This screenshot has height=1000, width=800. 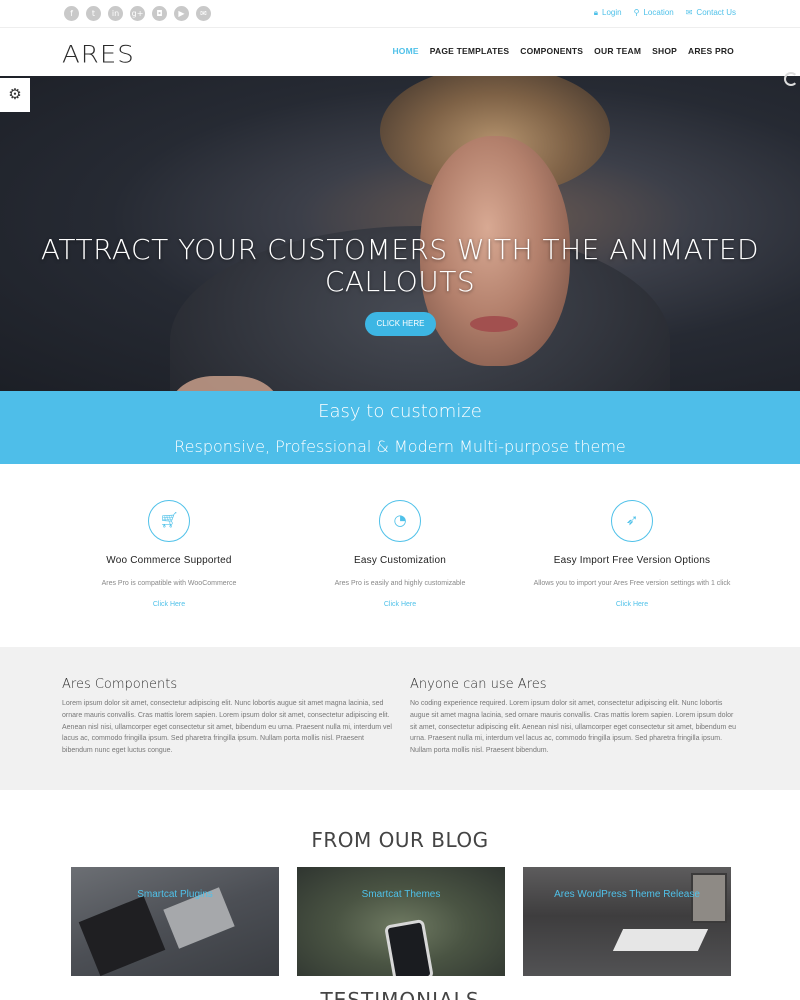 I want to click on login-link: 🔒︎ Login, so click(x=608, y=13).